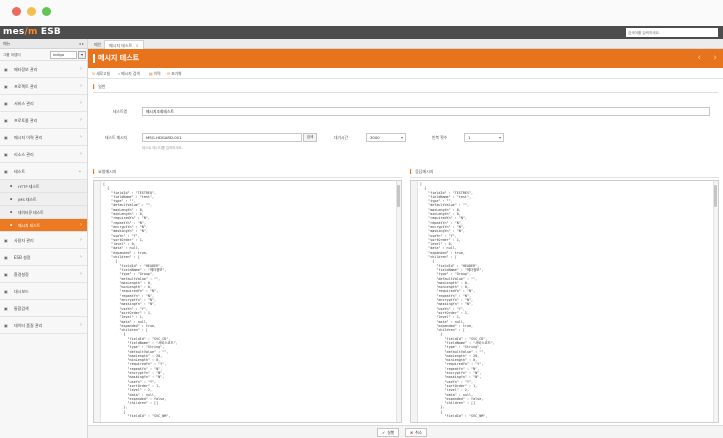 This screenshot has height=438, width=723. Describe the element at coordinates (97, 301) in the screenshot. I see `request-editor-gutter` at that location.